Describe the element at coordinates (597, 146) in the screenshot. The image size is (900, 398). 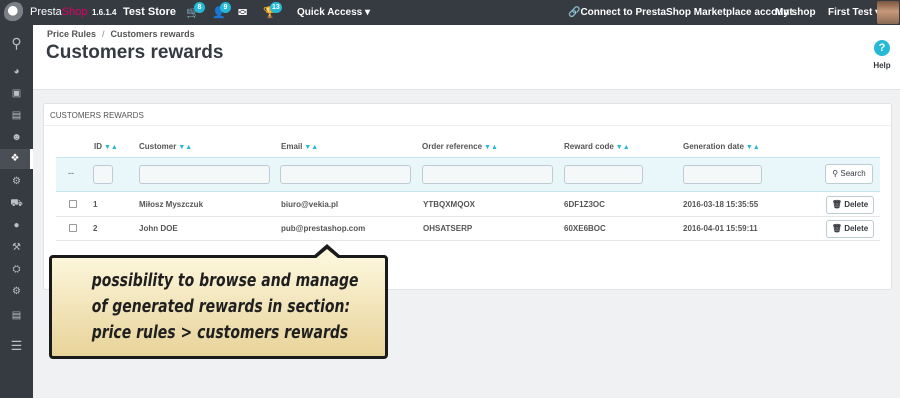
I see `column-reward-code: Reward code ▼▲` at that location.